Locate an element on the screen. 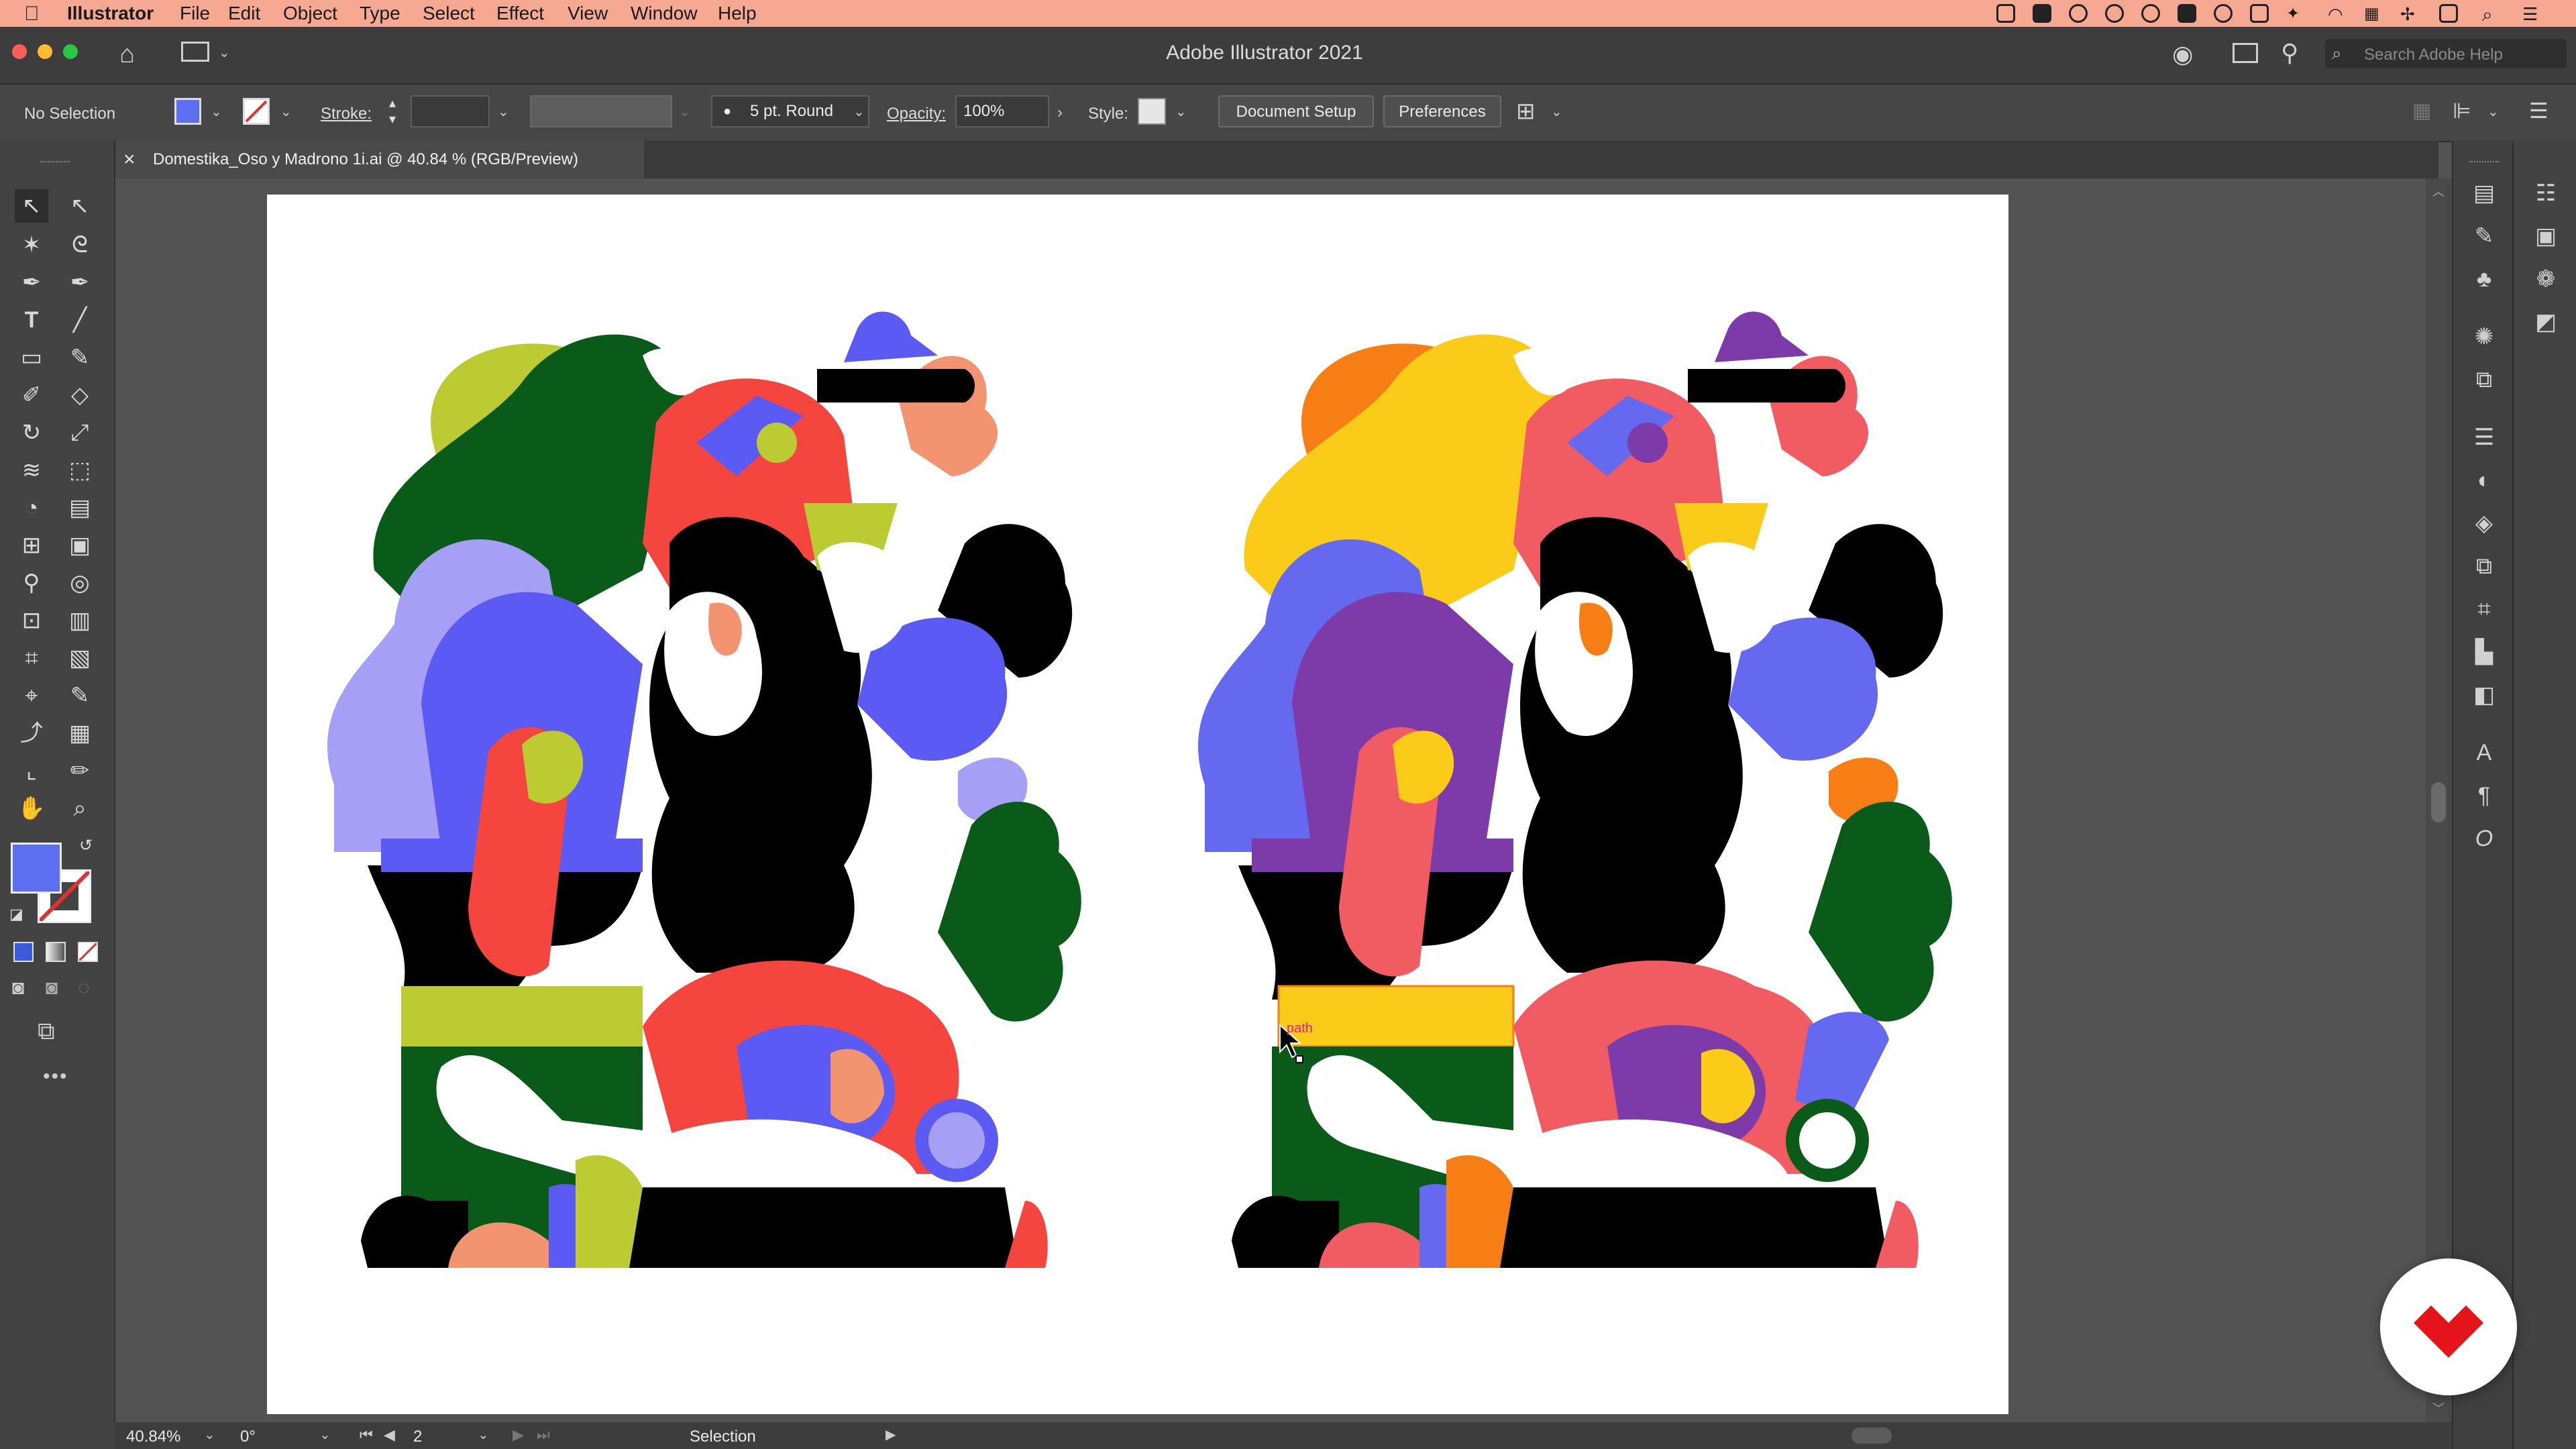  opacity-field: 100% is located at coordinates (1002, 111).